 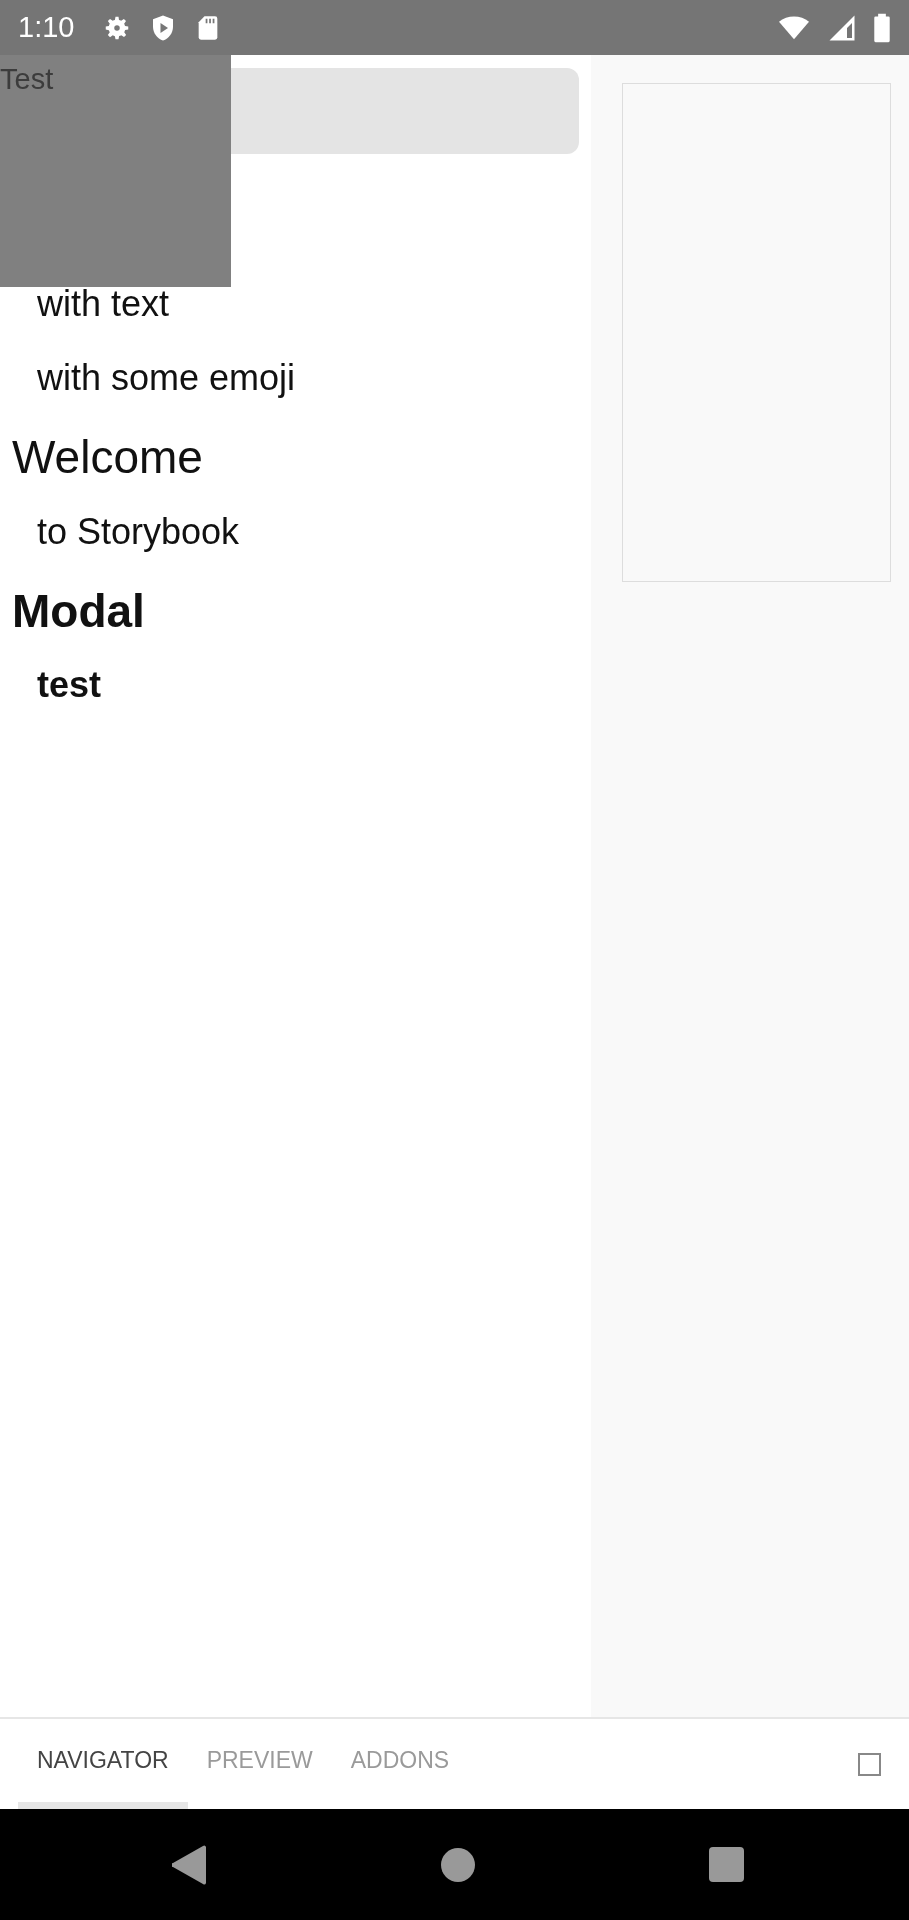 I want to click on back-icon, so click(x=189, y=1864).